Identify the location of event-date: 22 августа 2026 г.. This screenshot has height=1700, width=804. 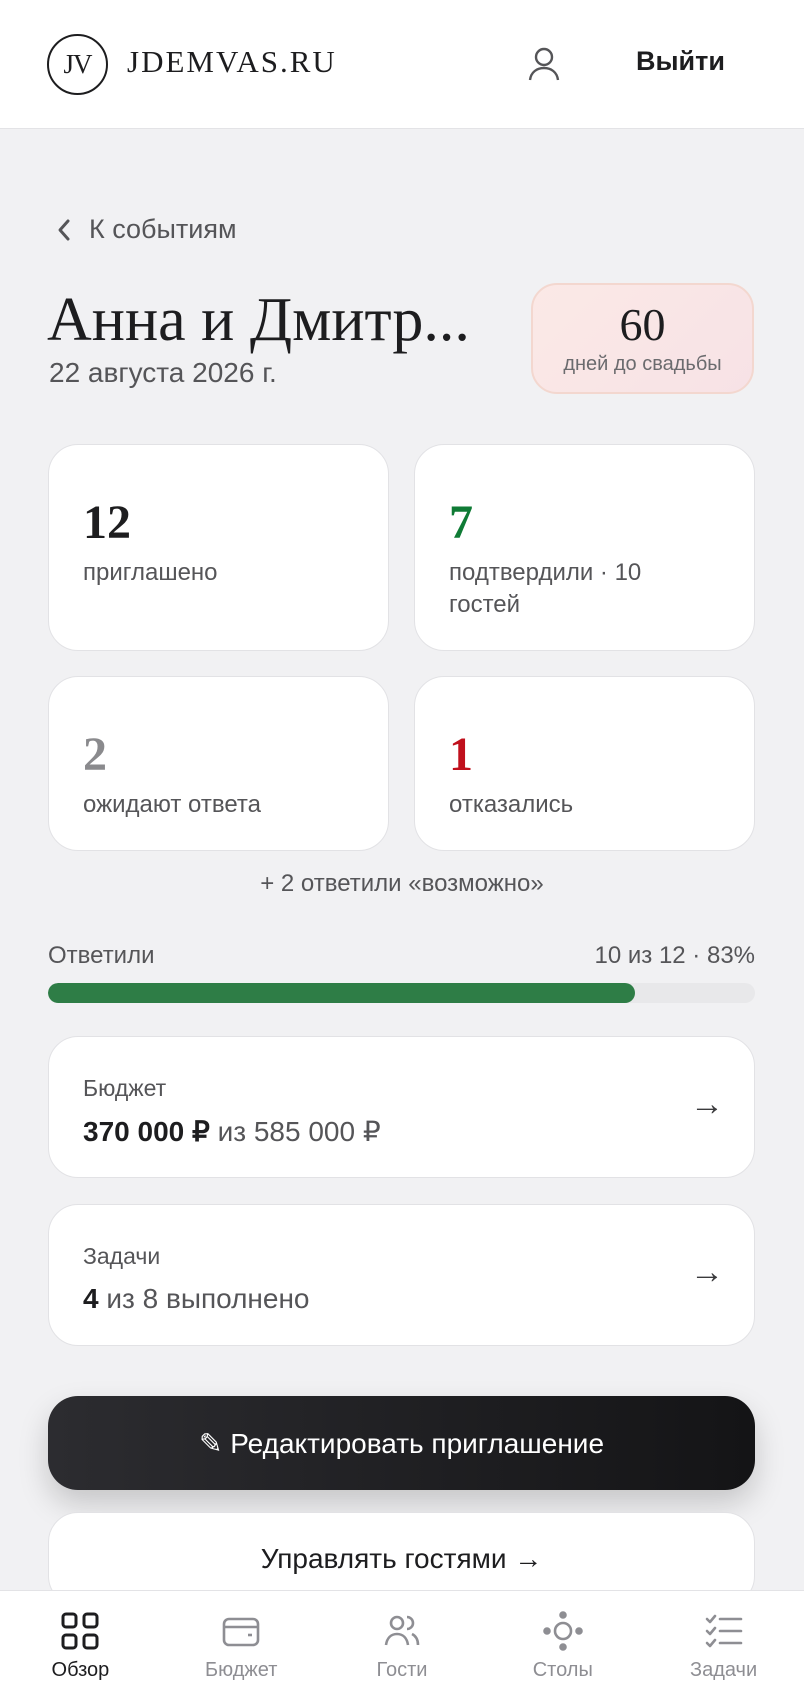
(163, 372).